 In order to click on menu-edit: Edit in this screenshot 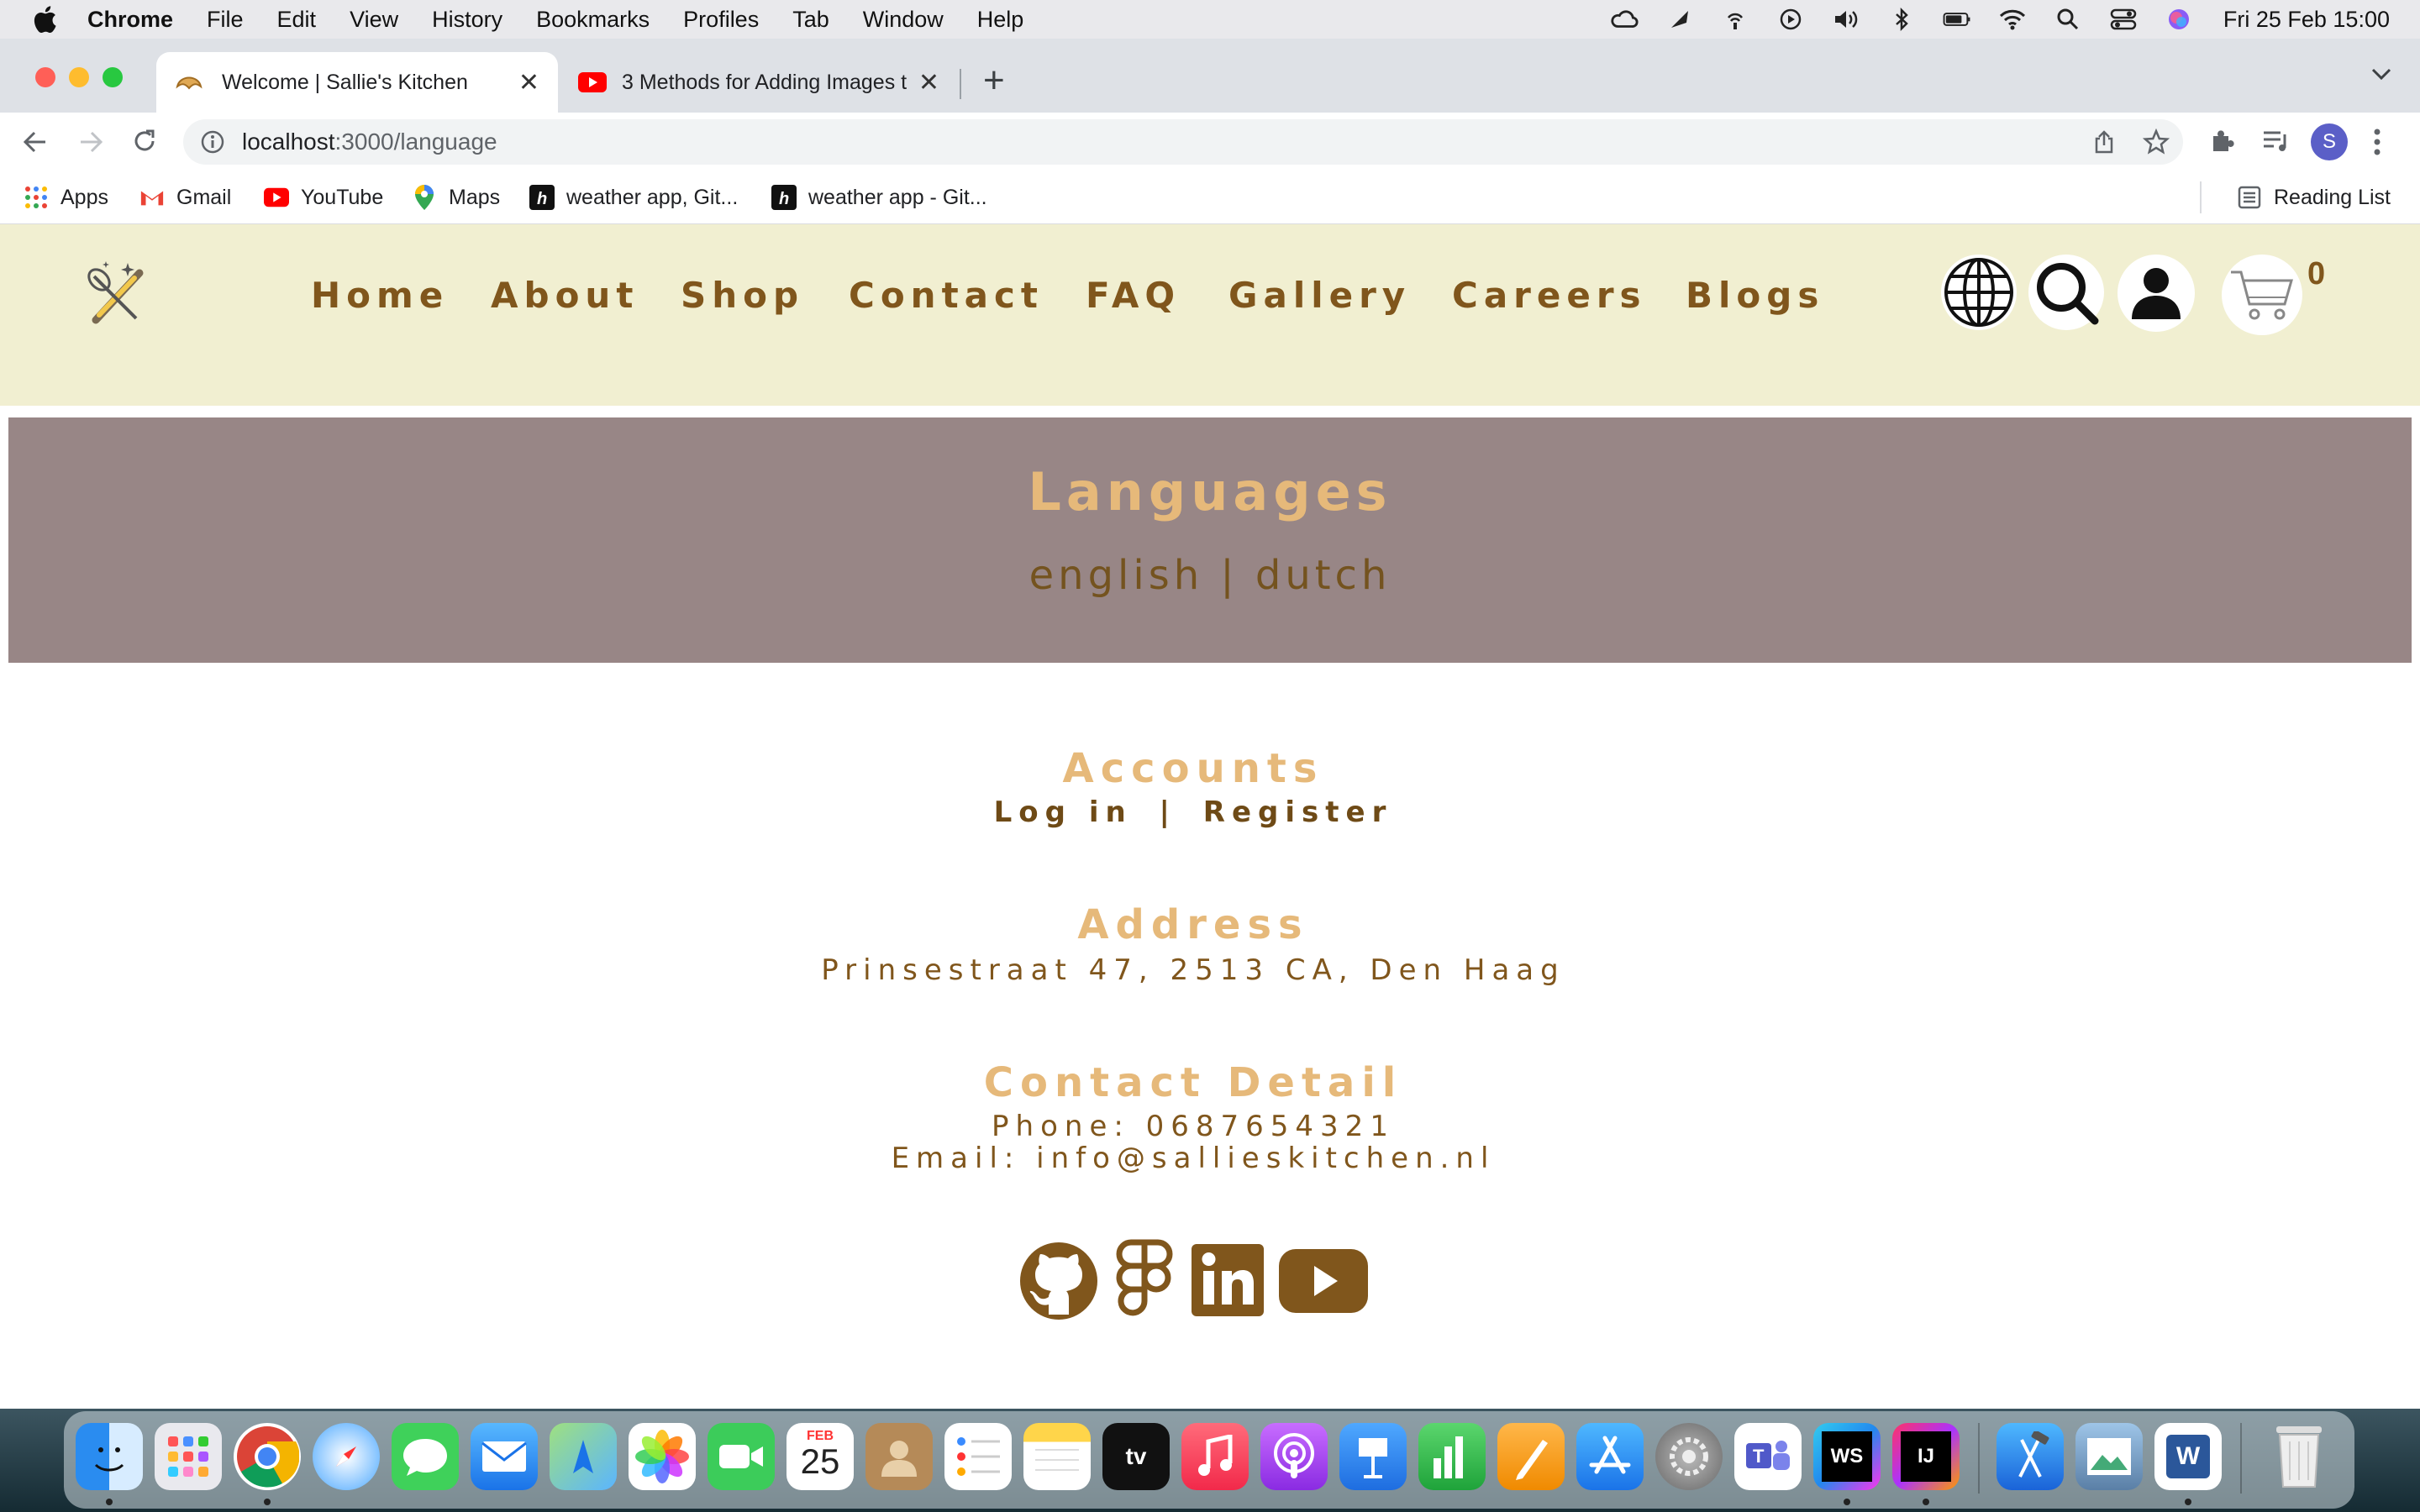, I will do `click(297, 20)`.